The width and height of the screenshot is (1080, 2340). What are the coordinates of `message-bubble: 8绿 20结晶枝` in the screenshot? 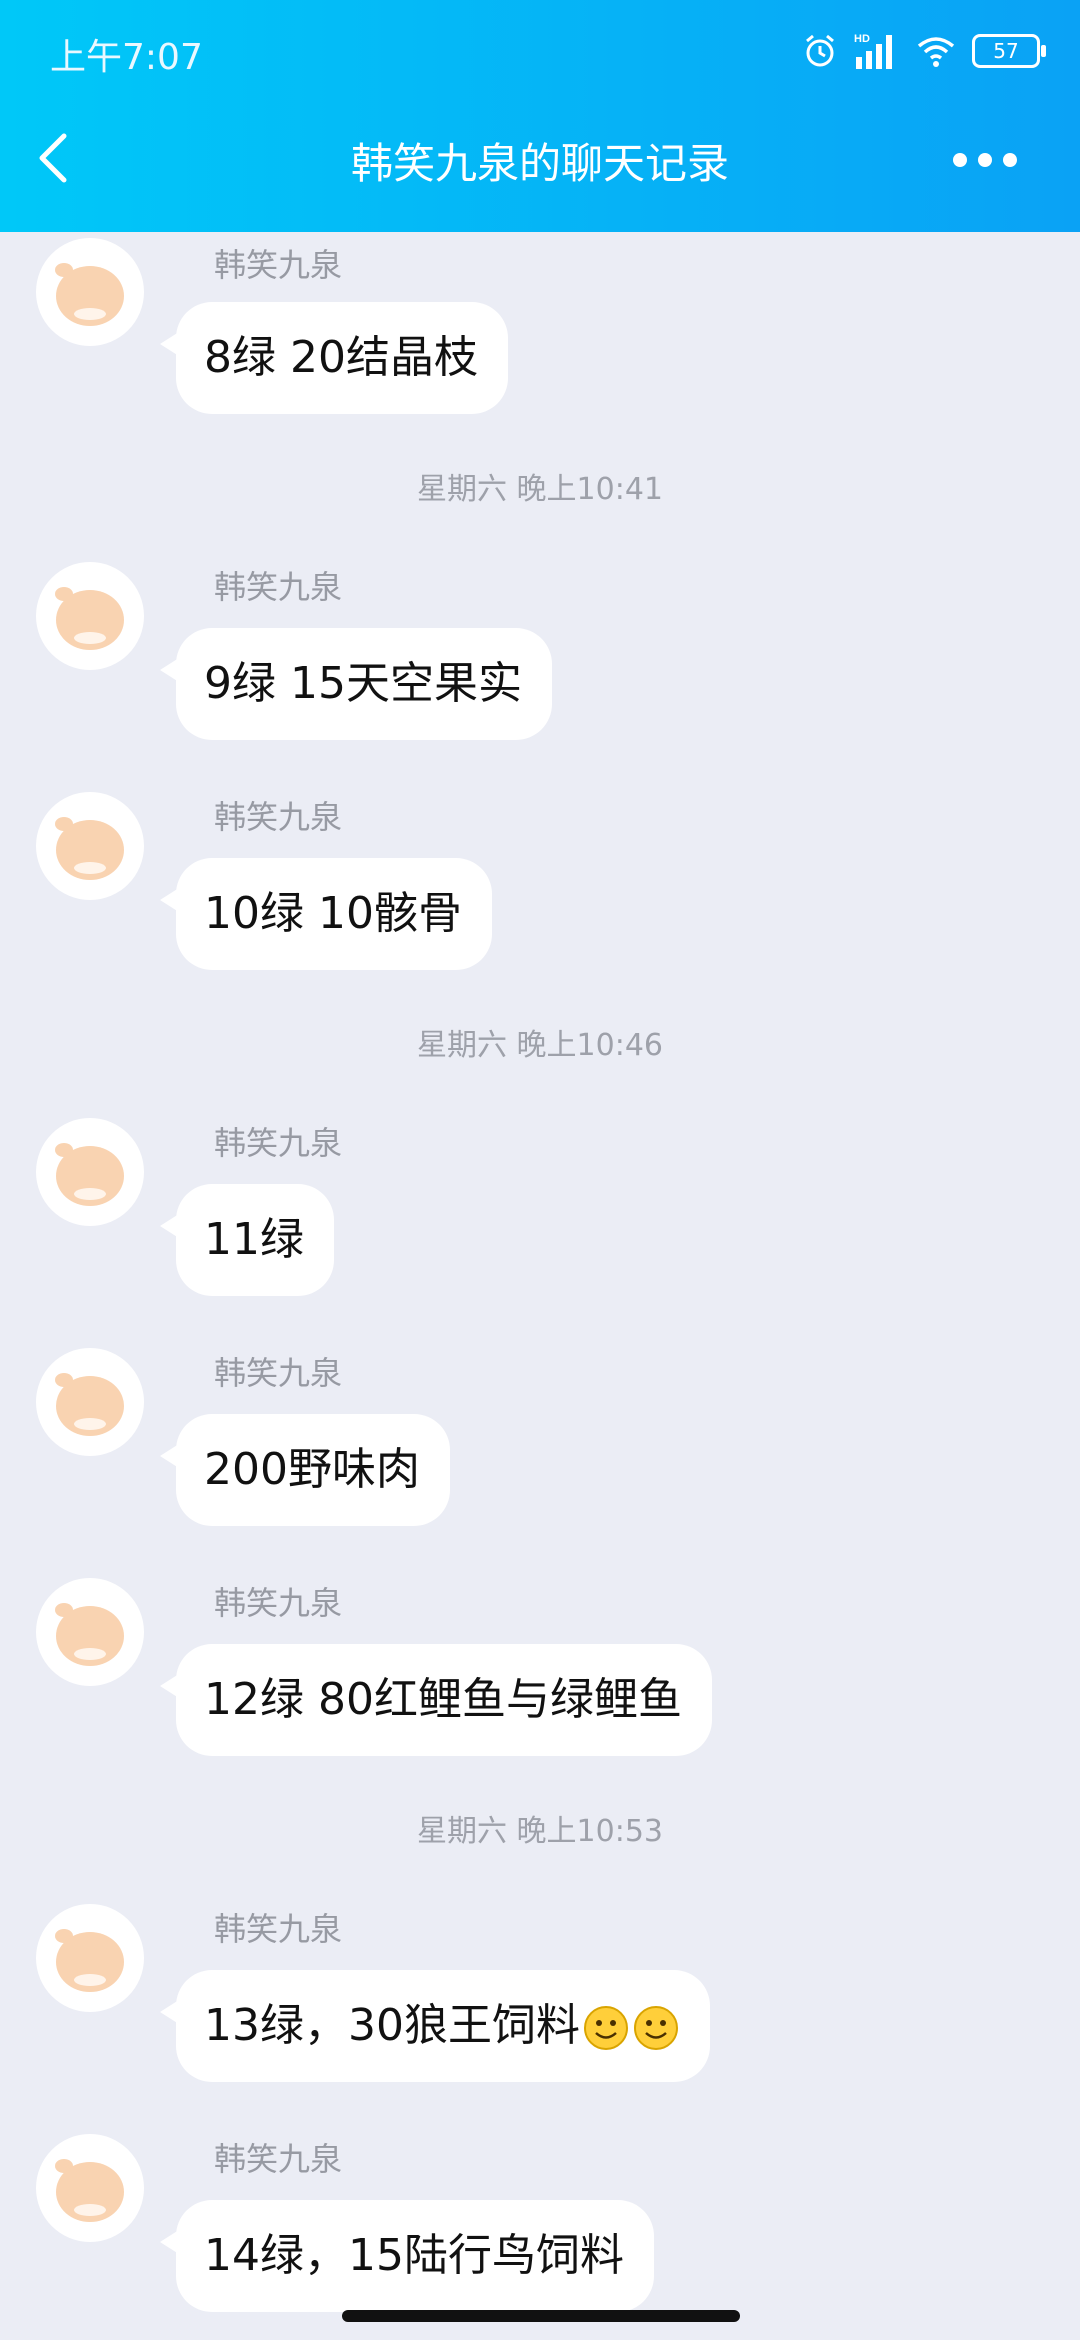 It's located at (334, 358).